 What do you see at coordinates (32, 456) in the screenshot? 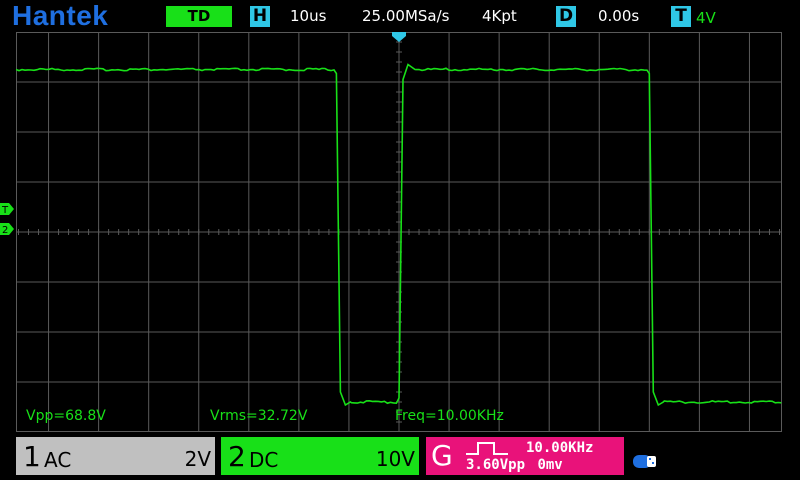
I see `channel1-number: 1` at bounding box center [32, 456].